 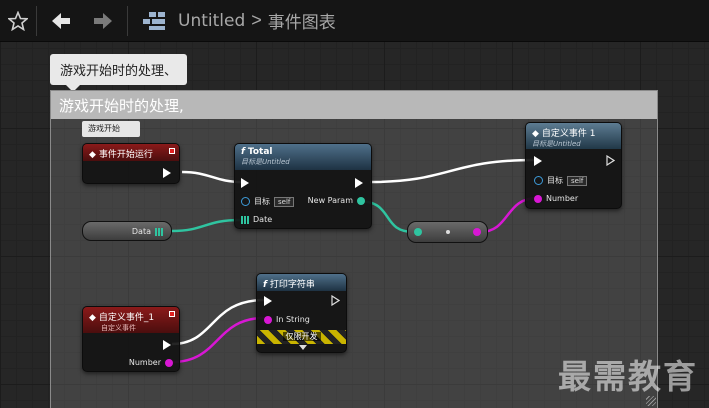 What do you see at coordinates (154, 21) in the screenshot?
I see `blueprint-graph-icon` at bounding box center [154, 21].